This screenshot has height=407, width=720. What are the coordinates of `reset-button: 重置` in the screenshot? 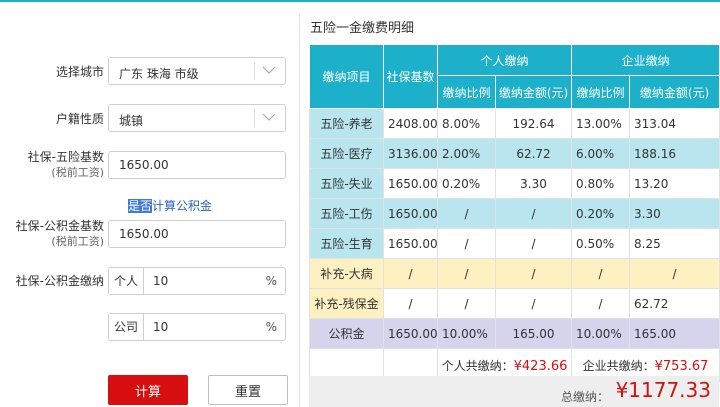 It's located at (248, 390).